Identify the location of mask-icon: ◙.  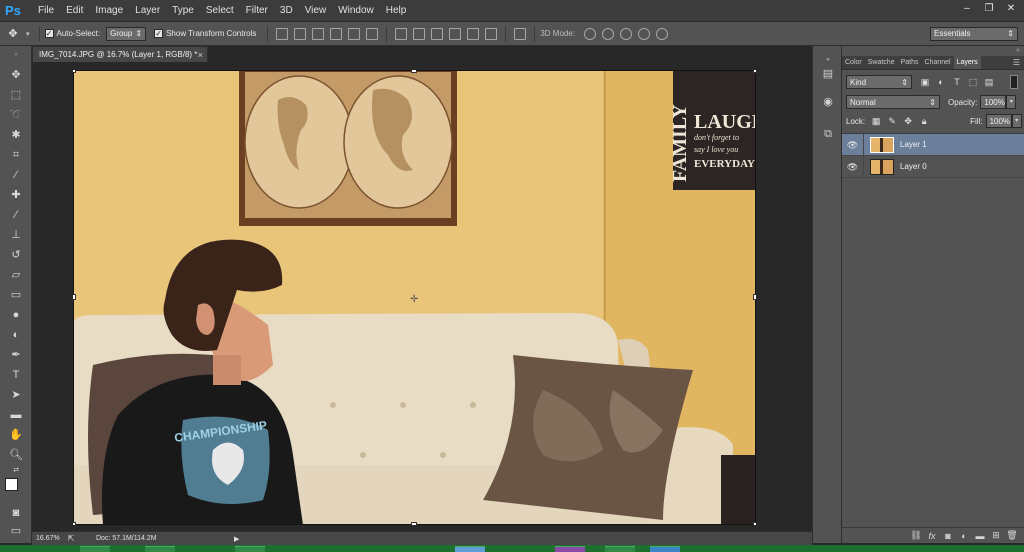
(948, 536).